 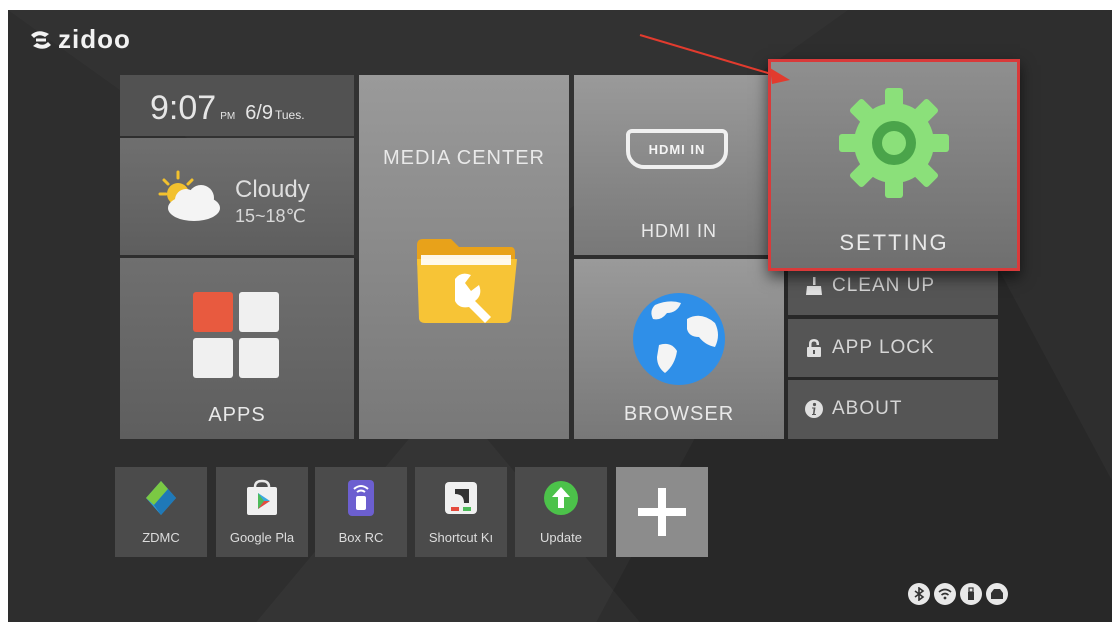 What do you see at coordinates (714, 59) in the screenshot?
I see `annotation-arrow` at bounding box center [714, 59].